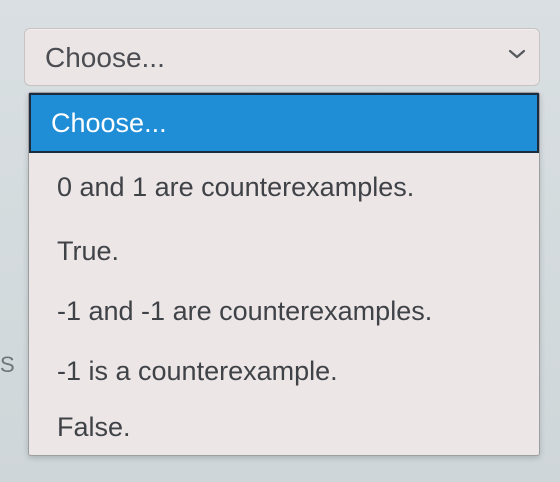  Describe the element at coordinates (284, 371) in the screenshot. I see `select-option-minus1-counterexample: -1 is a counterexample.` at that location.